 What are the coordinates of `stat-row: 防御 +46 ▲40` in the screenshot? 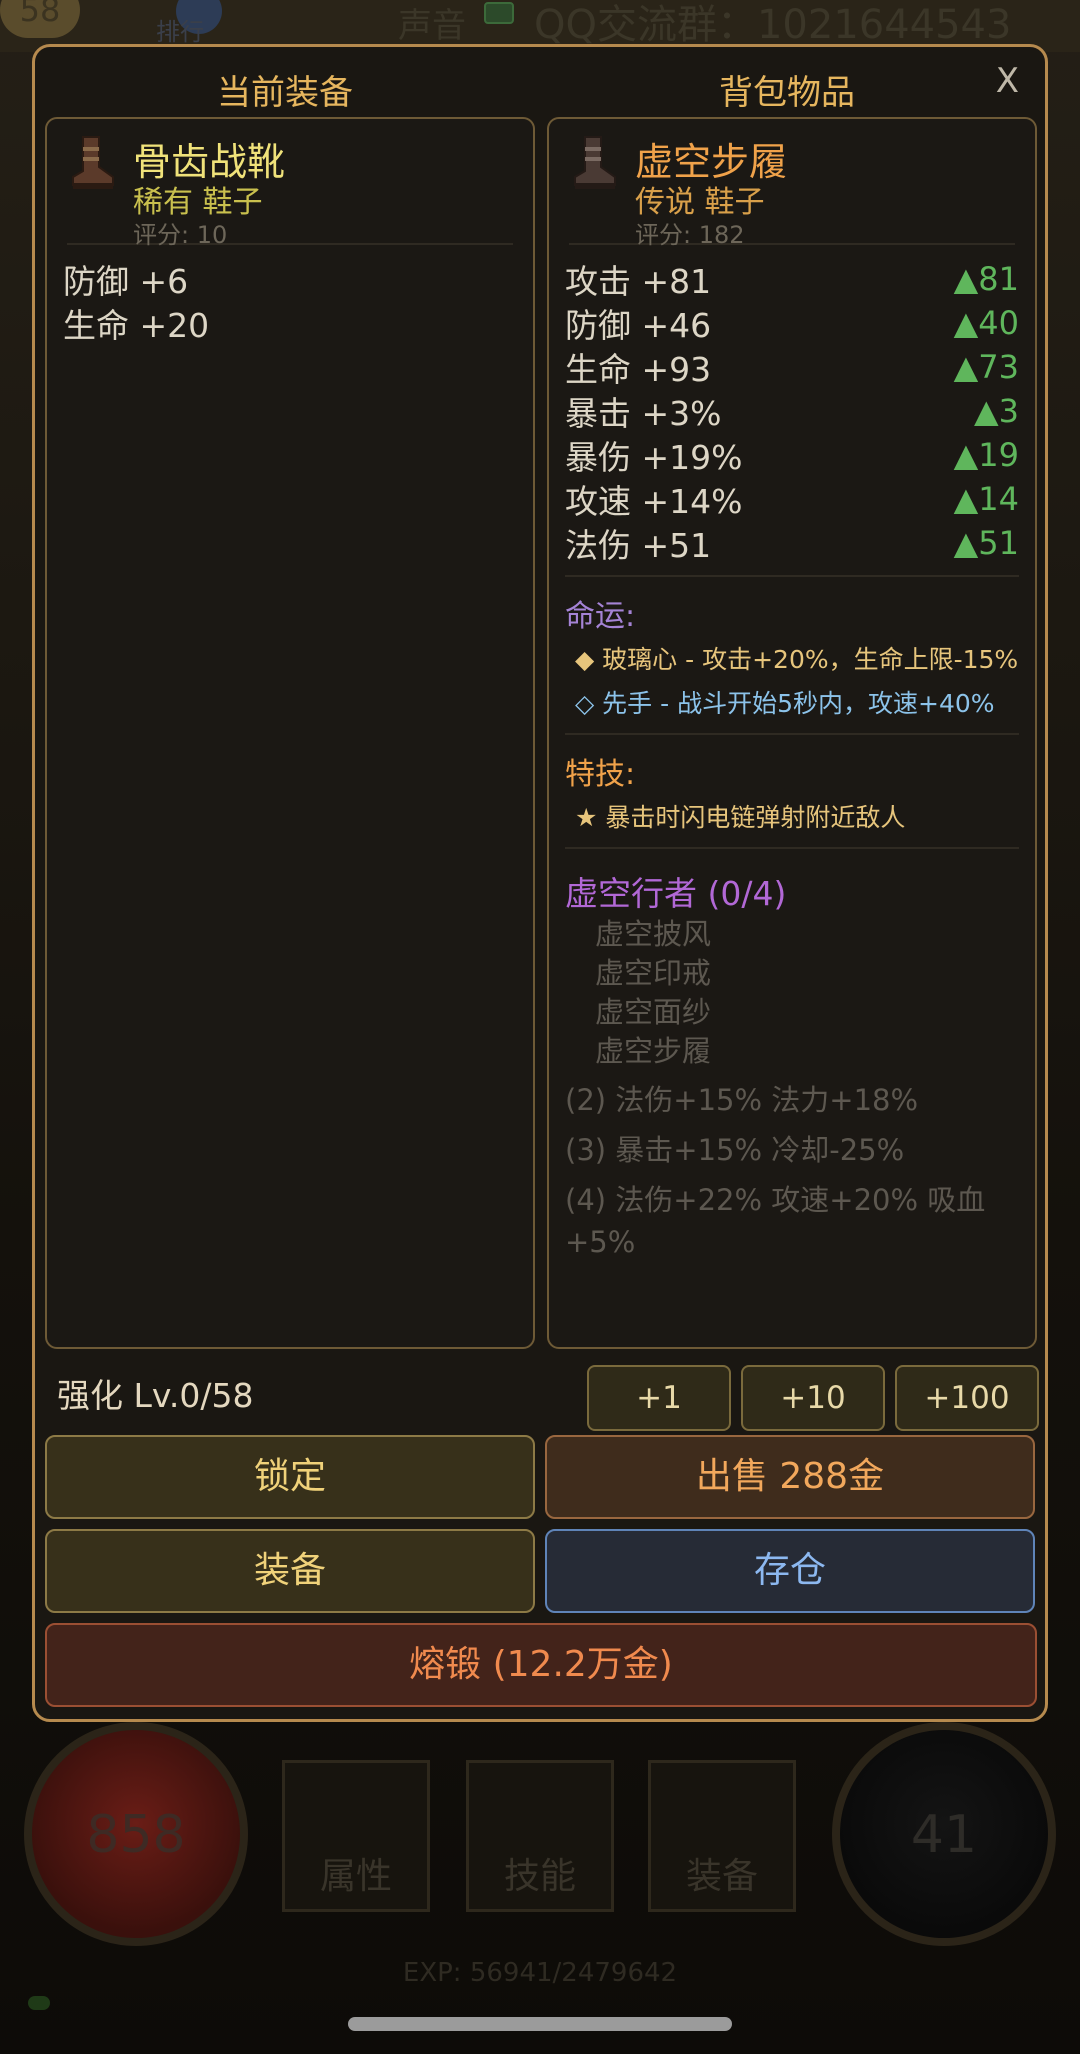 It's located at (792, 323).